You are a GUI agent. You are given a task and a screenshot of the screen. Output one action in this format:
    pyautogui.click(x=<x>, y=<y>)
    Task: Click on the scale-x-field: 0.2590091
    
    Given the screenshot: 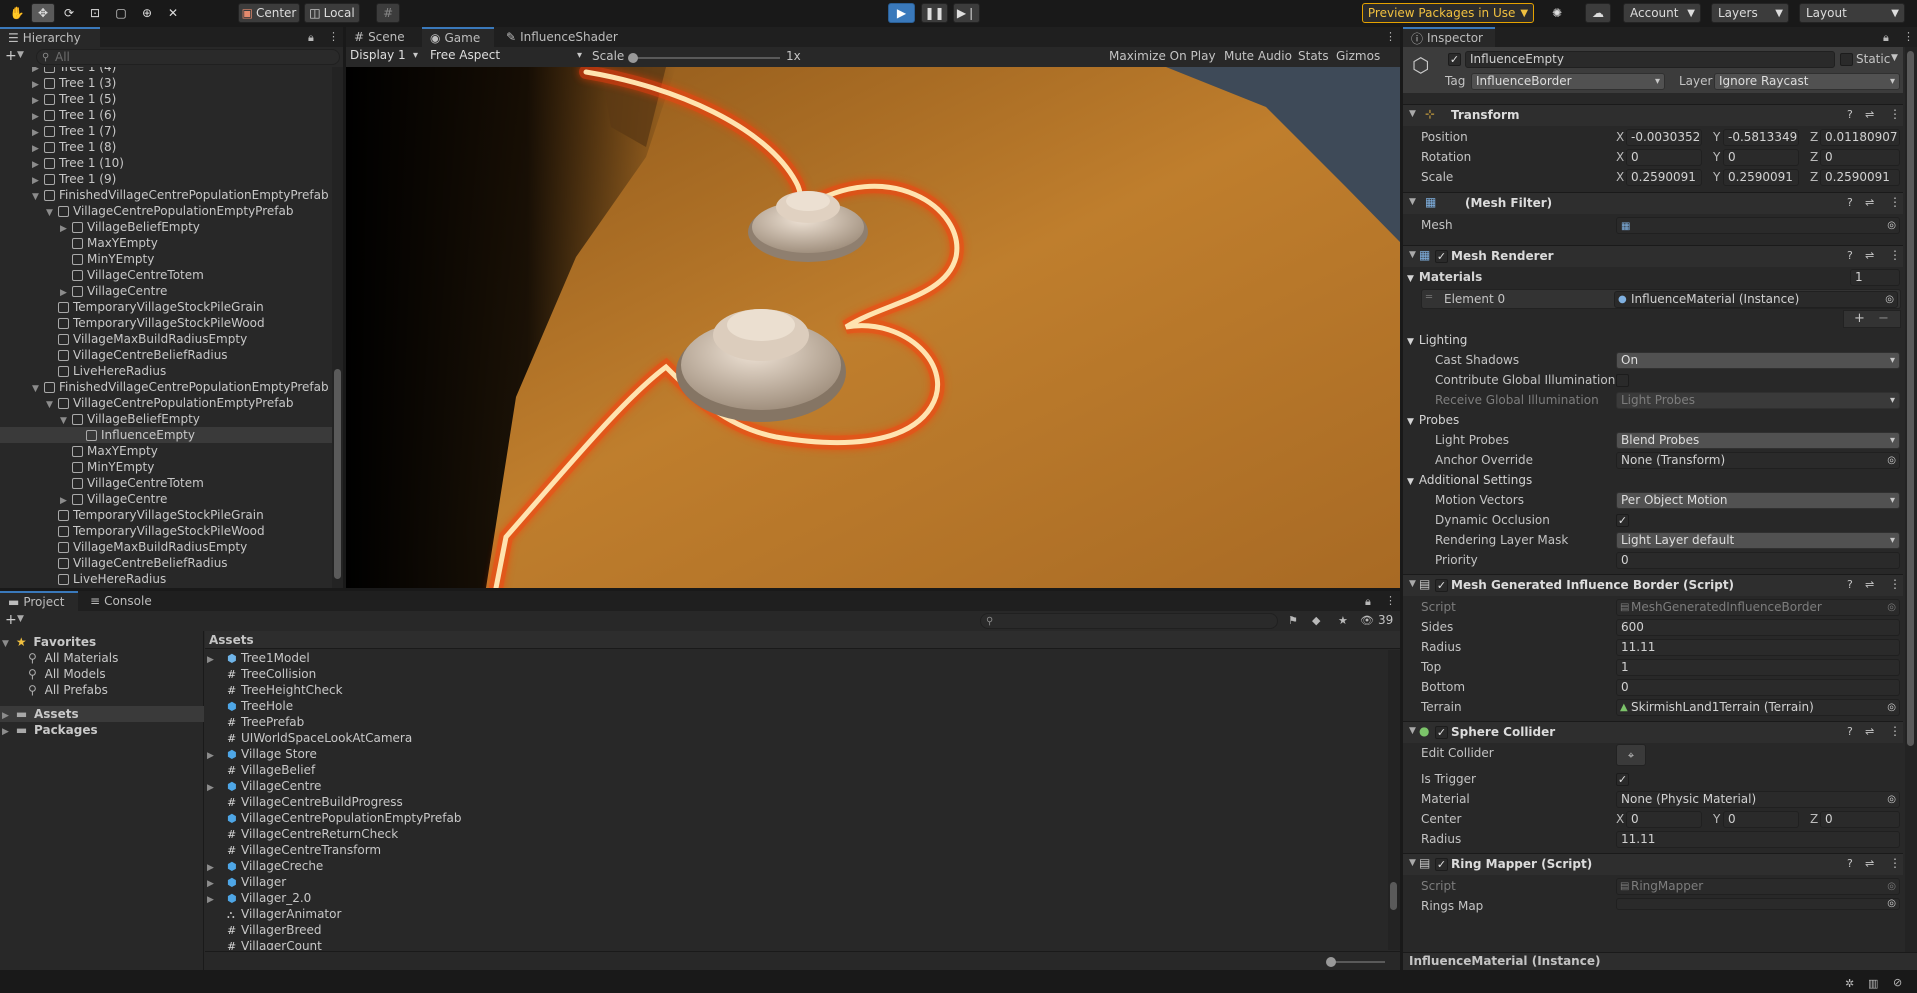 What is the action you would take?
    pyautogui.click(x=1664, y=177)
    